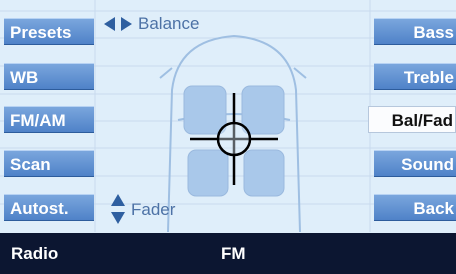 This screenshot has width=456, height=274. What do you see at coordinates (49, 163) in the screenshot?
I see `scan-button: Scan` at bounding box center [49, 163].